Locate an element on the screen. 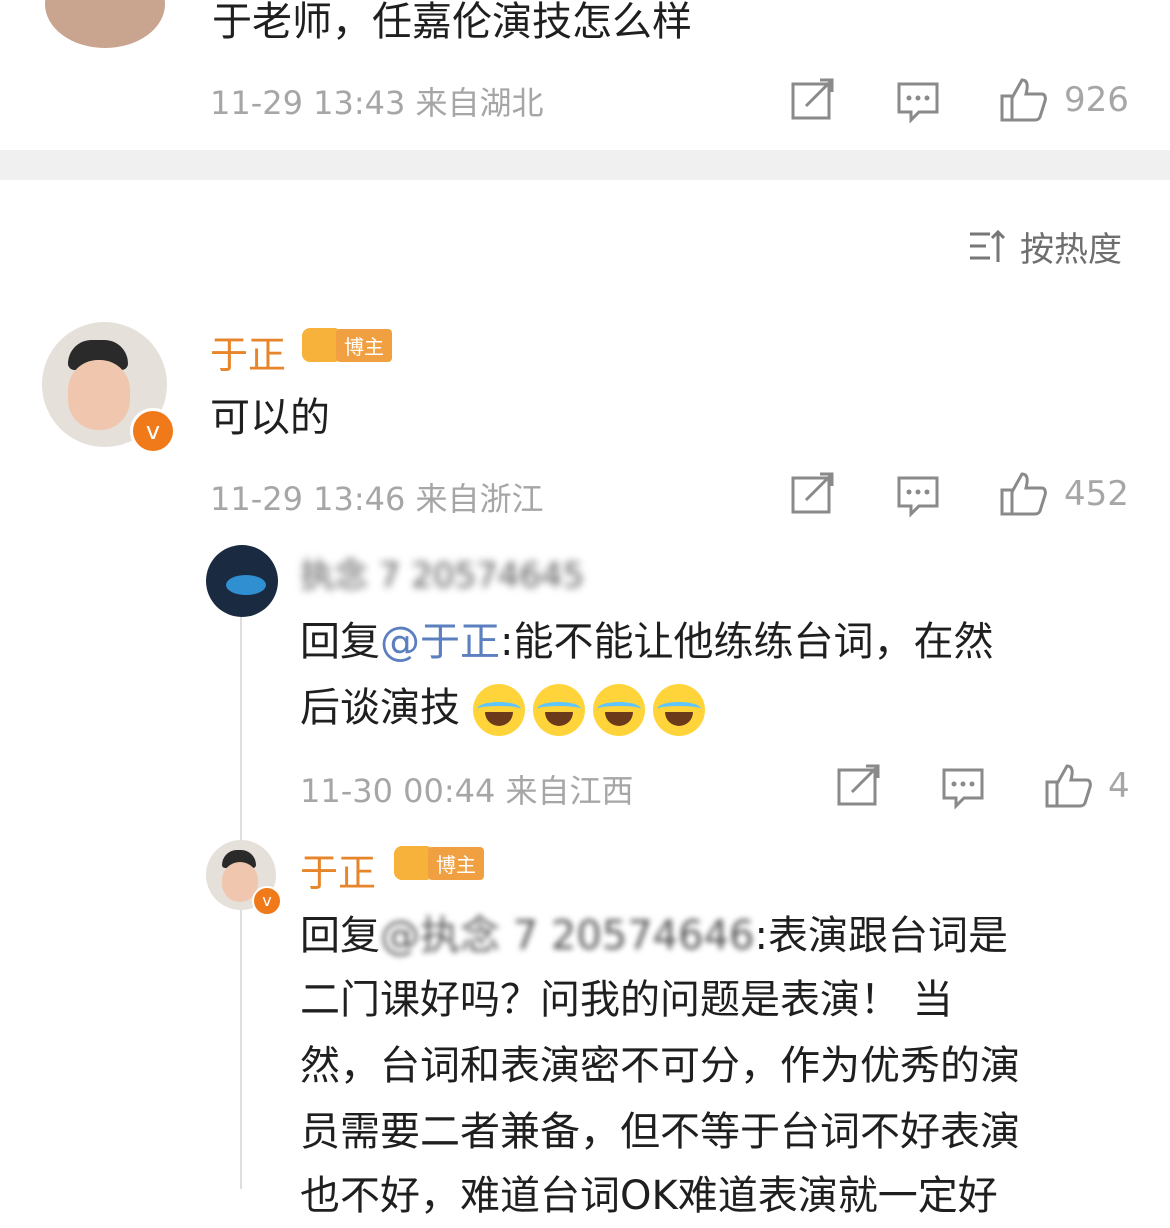  reply-text: :表演跟台词是 is located at coordinates (881, 936).